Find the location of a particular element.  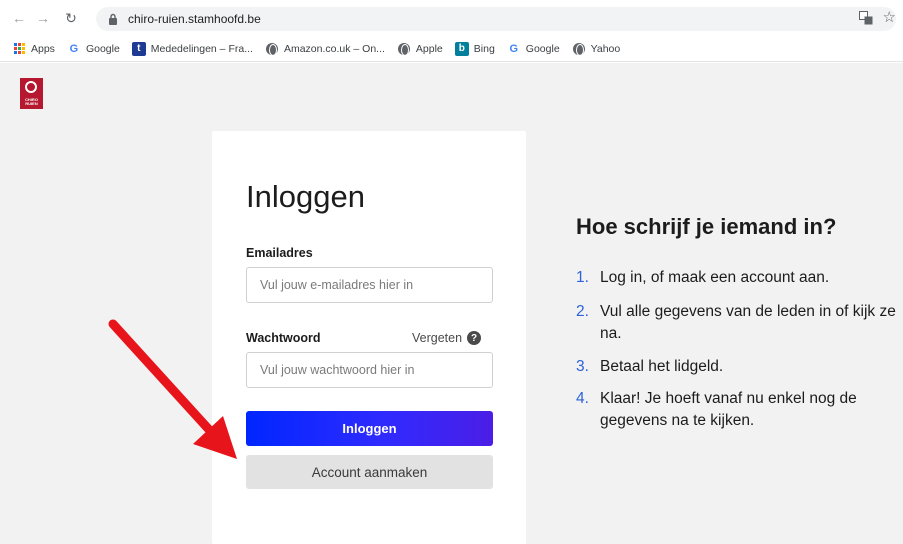

forward-arrow-icon: → is located at coordinates (43, 18).